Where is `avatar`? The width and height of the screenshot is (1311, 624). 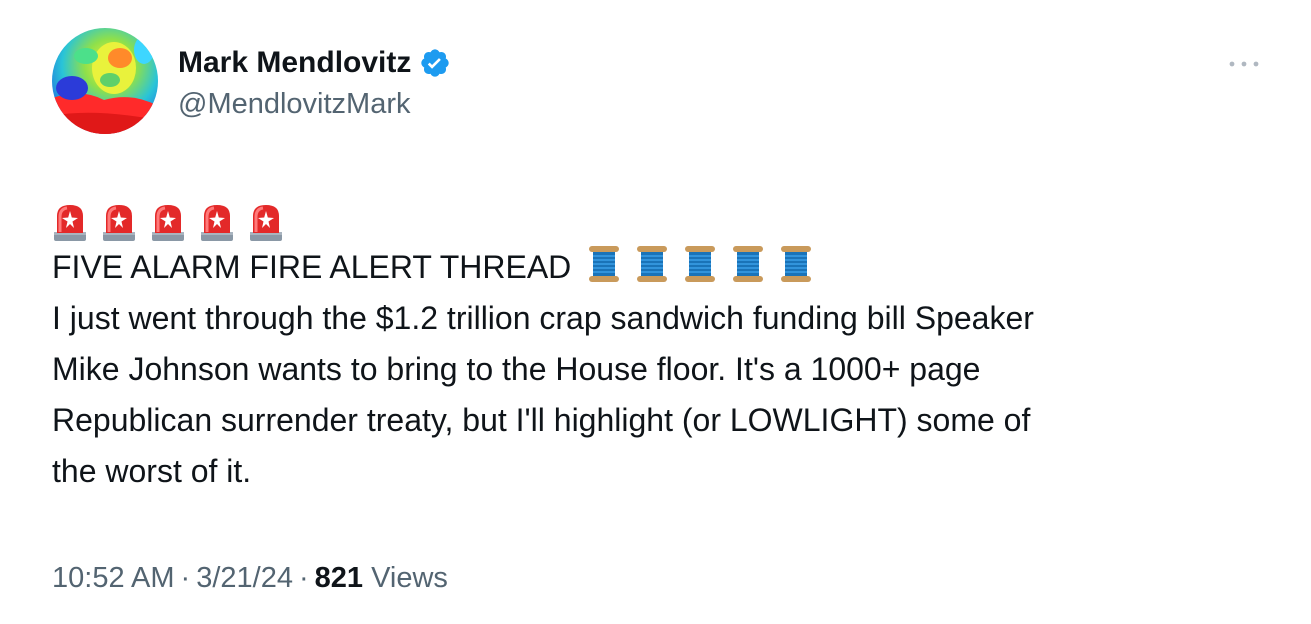 avatar is located at coordinates (105, 81).